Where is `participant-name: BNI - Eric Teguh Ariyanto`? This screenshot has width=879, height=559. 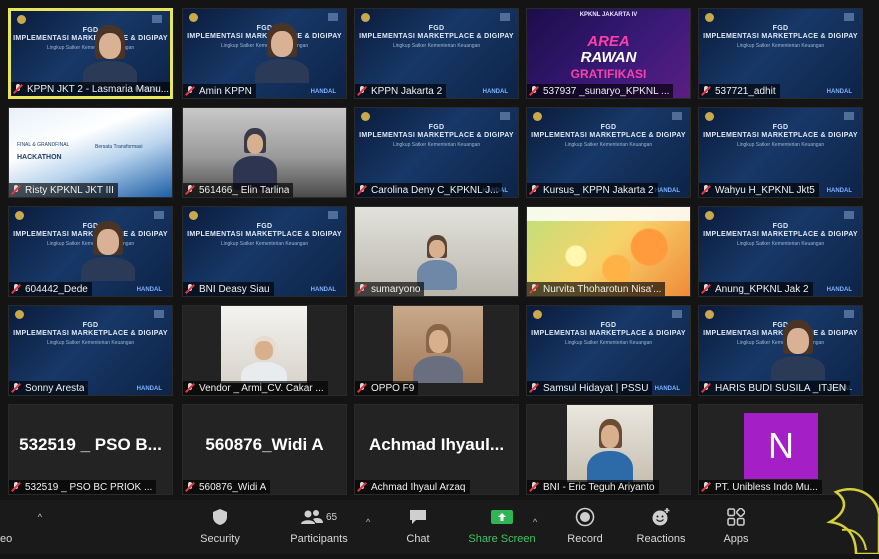
participant-name: BNI - Eric Teguh Ariyanto is located at coordinates (599, 487).